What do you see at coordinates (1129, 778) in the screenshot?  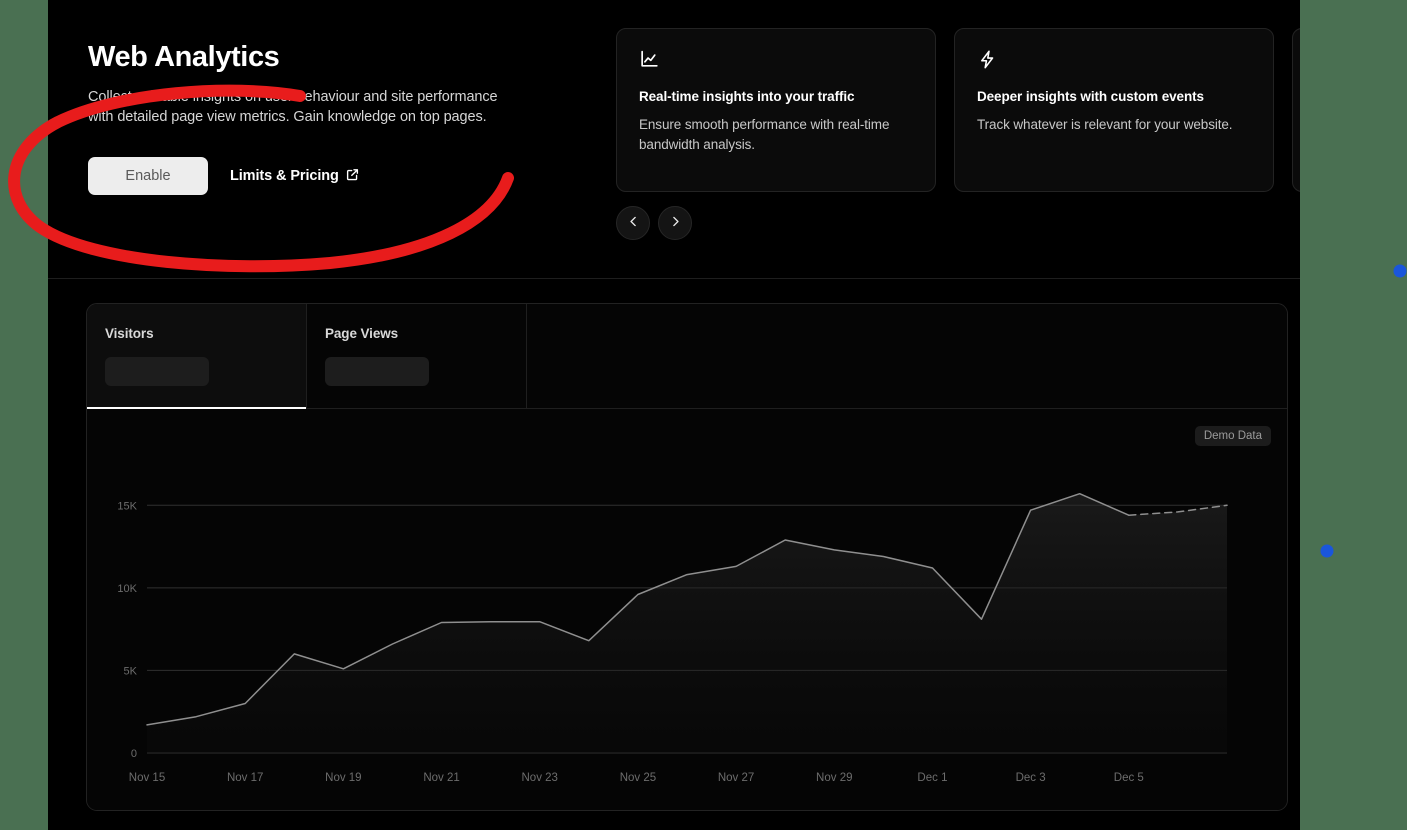 I see `x-axis-tick-label: Dec 5` at bounding box center [1129, 778].